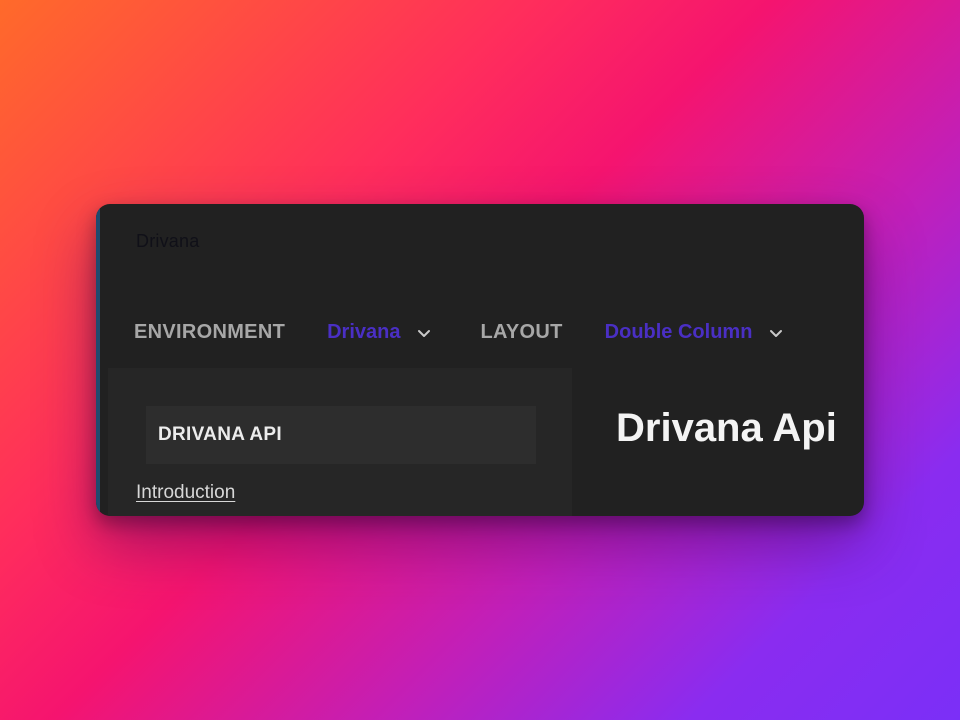 This screenshot has height=720, width=960. I want to click on brand-logo-text: Drivana, so click(168, 240).